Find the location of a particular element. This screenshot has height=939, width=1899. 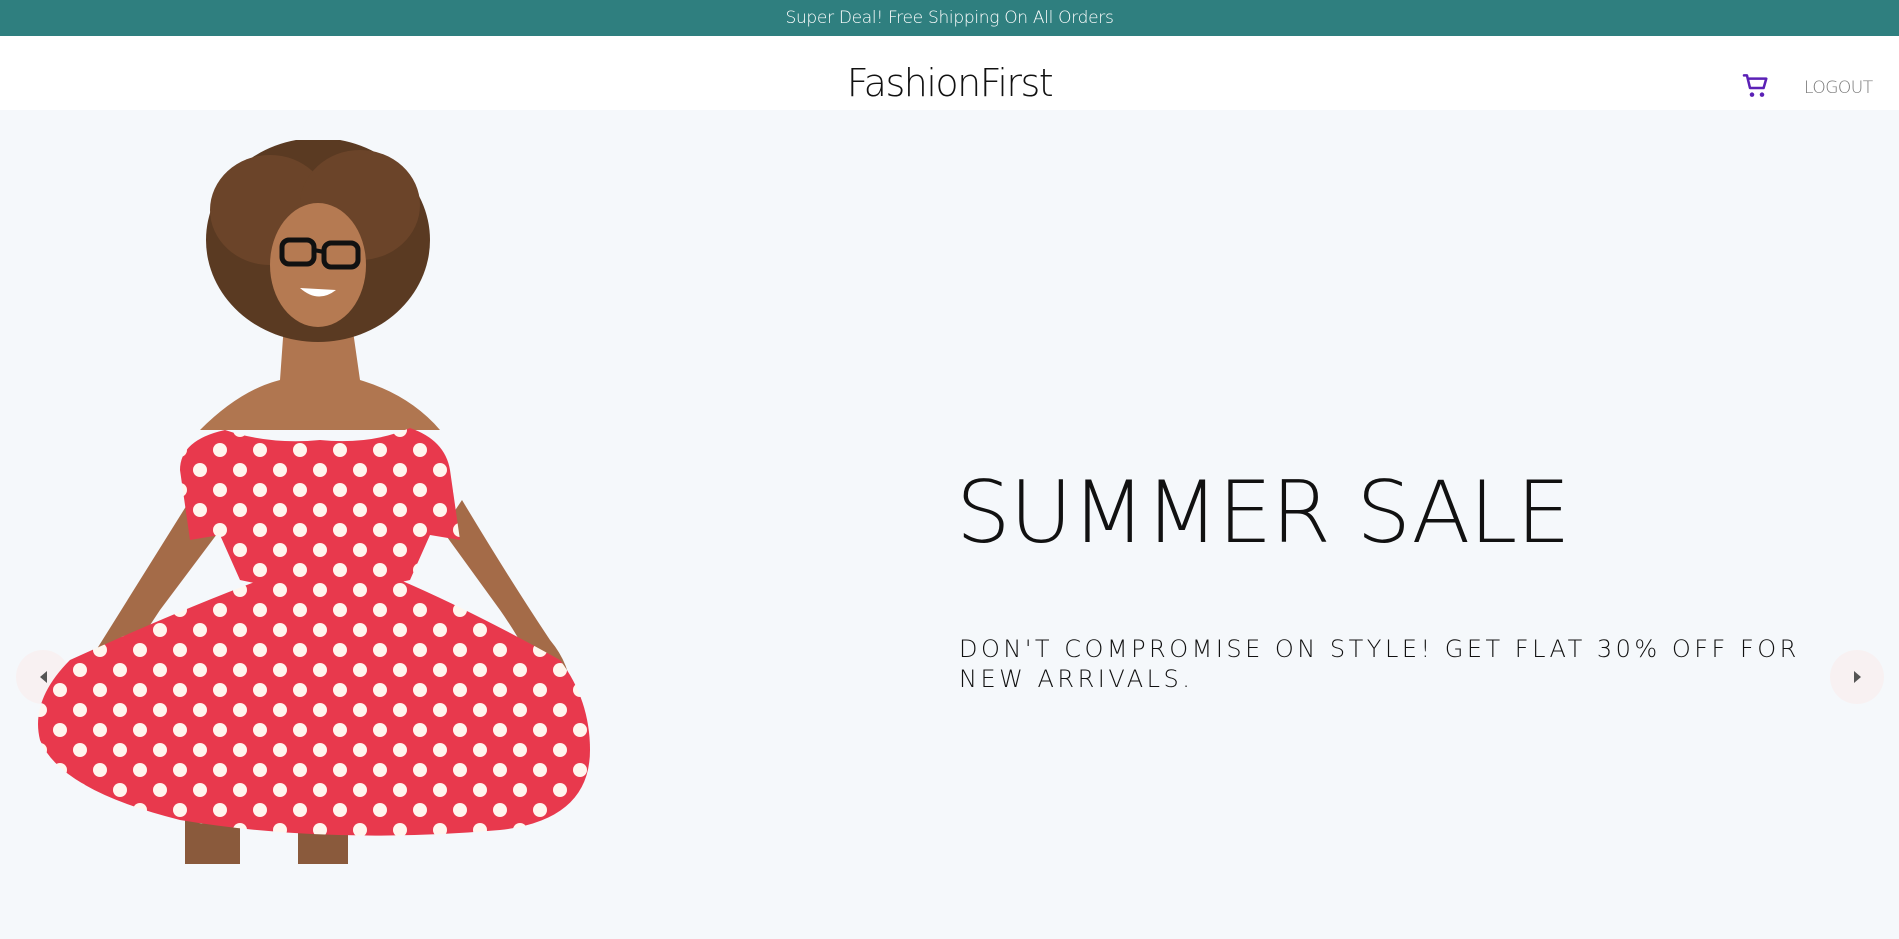

shopping-cart-icon is located at coordinates (1756, 86).